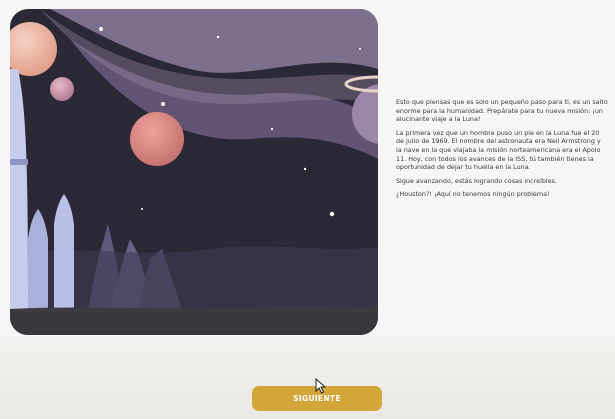 The height and width of the screenshot is (419, 615). Describe the element at coordinates (321, 386) in the screenshot. I see `mouse-pointer-icon` at that location.